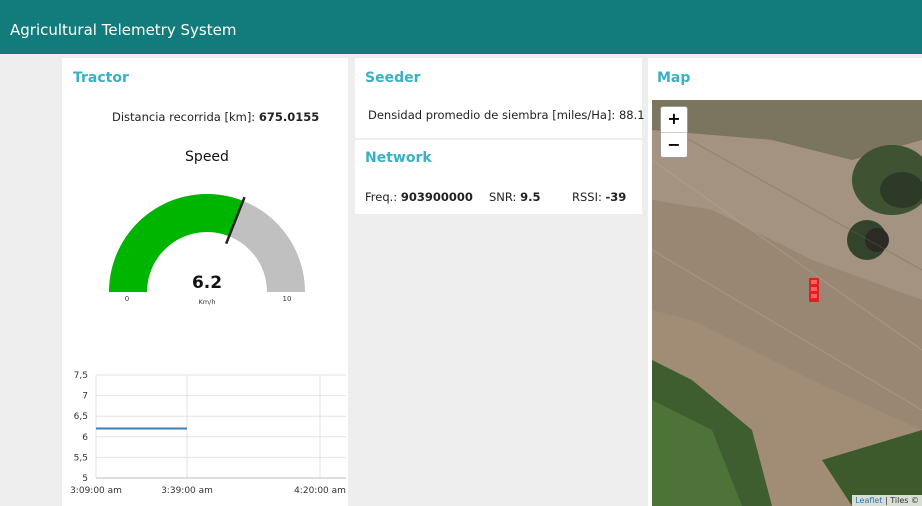 This screenshot has height=506, width=922. What do you see at coordinates (207, 283) in the screenshot?
I see `gauge-value: 6.2` at bounding box center [207, 283].